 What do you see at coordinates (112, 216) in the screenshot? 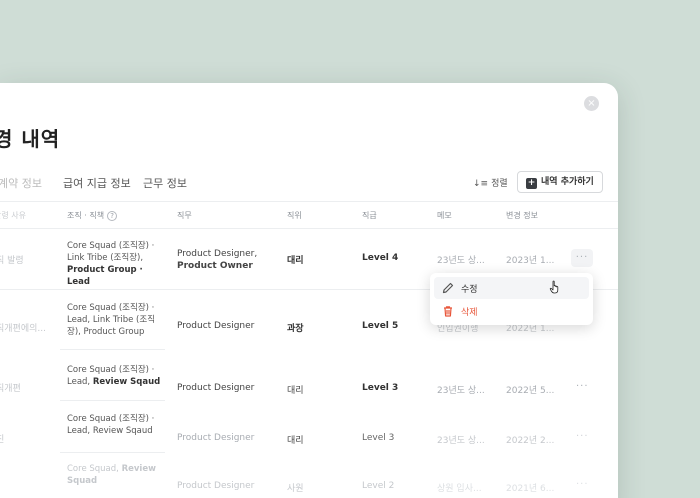
I see `help-icon: ?` at bounding box center [112, 216].